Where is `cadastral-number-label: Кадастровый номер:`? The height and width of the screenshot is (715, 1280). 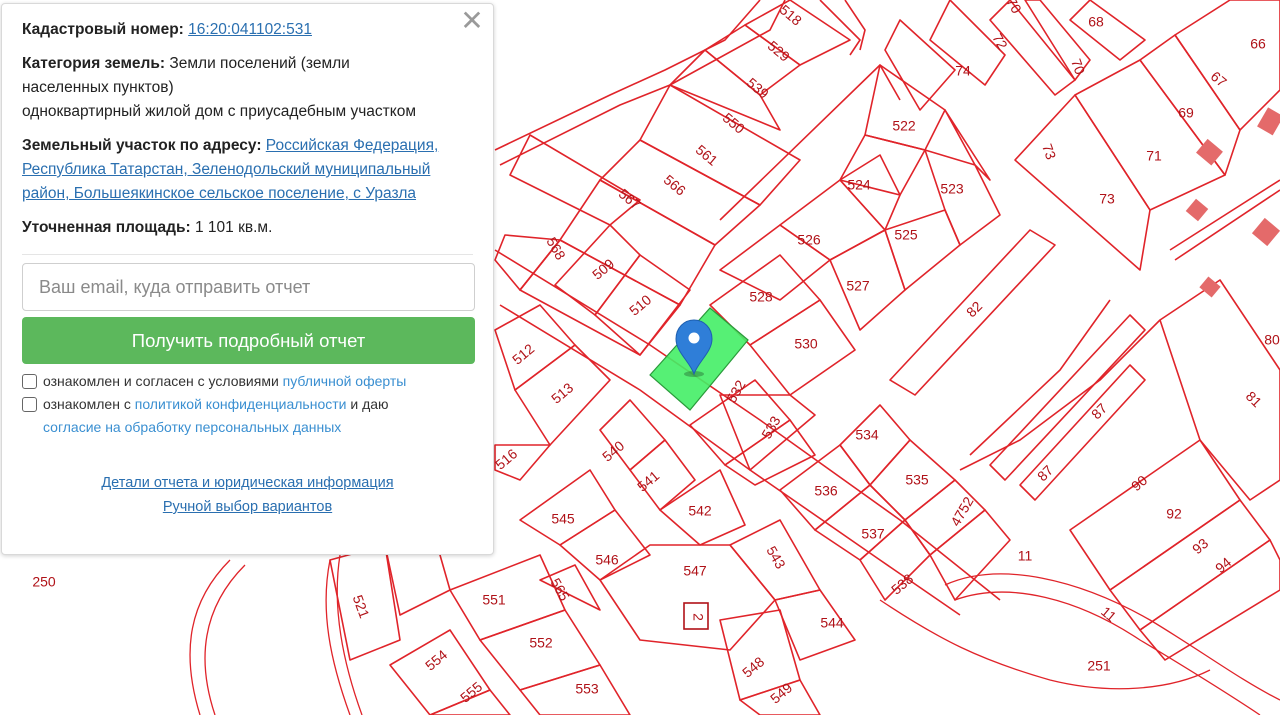
cadastral-number-label: Кадастровый номер: is located at coordinates (103, 29).